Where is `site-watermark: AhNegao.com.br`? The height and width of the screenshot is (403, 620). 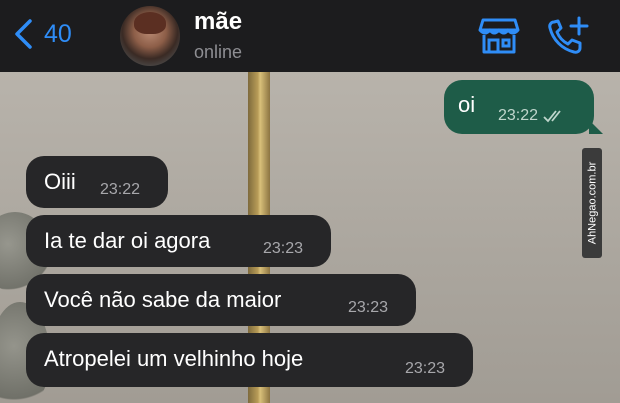 site-watermark: AhNegao.com.br is located at coordinates (592, 203).